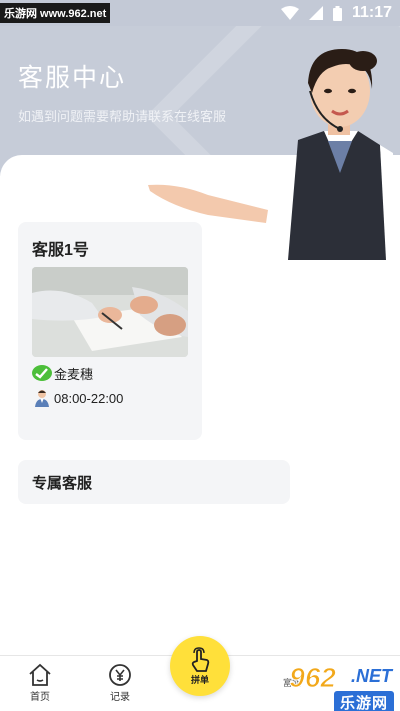  I want to click on wechat-name: 金麦穗, so click(73, 373).